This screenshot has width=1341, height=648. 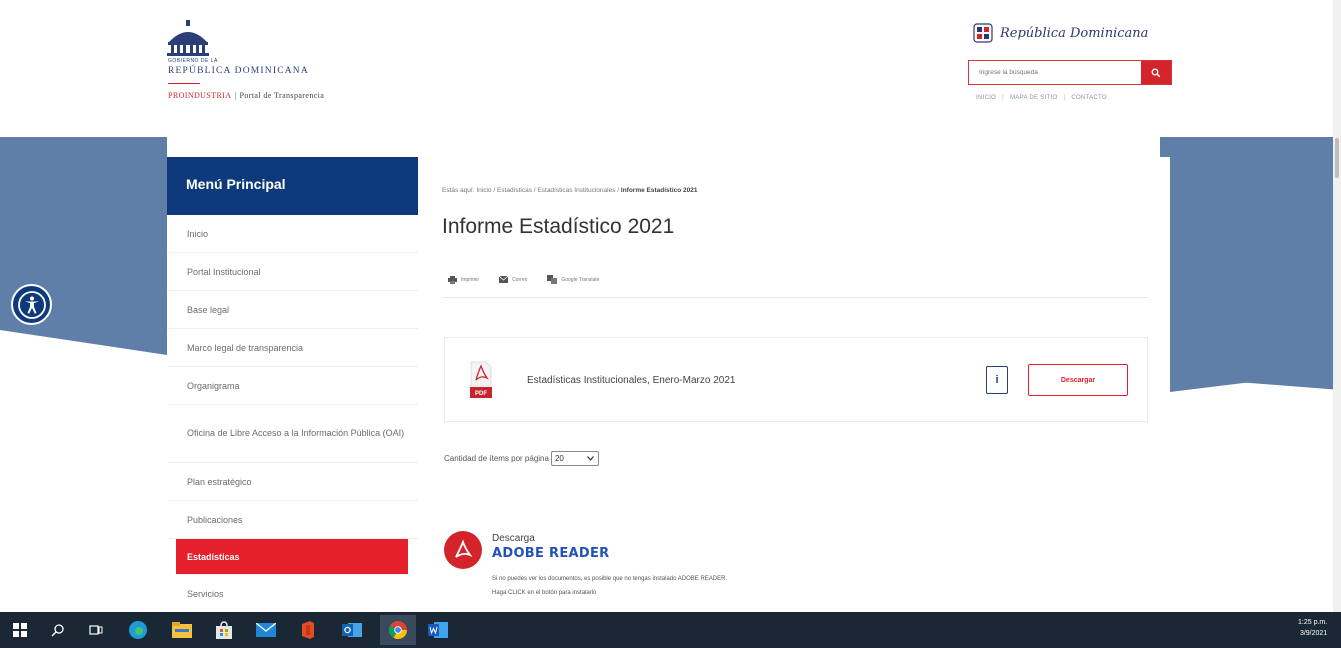 What do you see at coordinates (238, 71) in the screenshot?
I see `gov-name: REPÚBLICA DOMINICANA` at bounding box center [238, 71].